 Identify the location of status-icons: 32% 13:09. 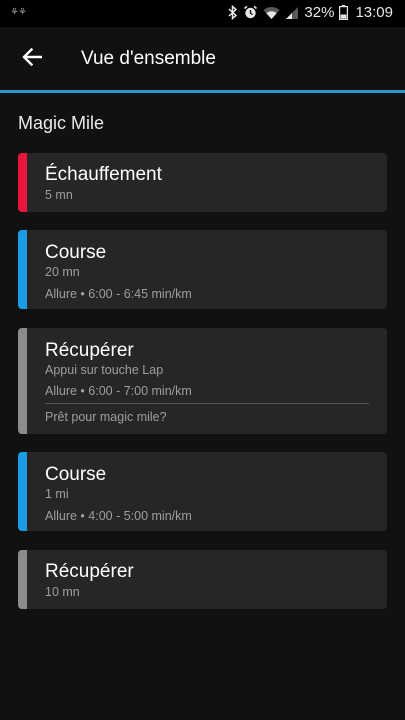
(310, 12).